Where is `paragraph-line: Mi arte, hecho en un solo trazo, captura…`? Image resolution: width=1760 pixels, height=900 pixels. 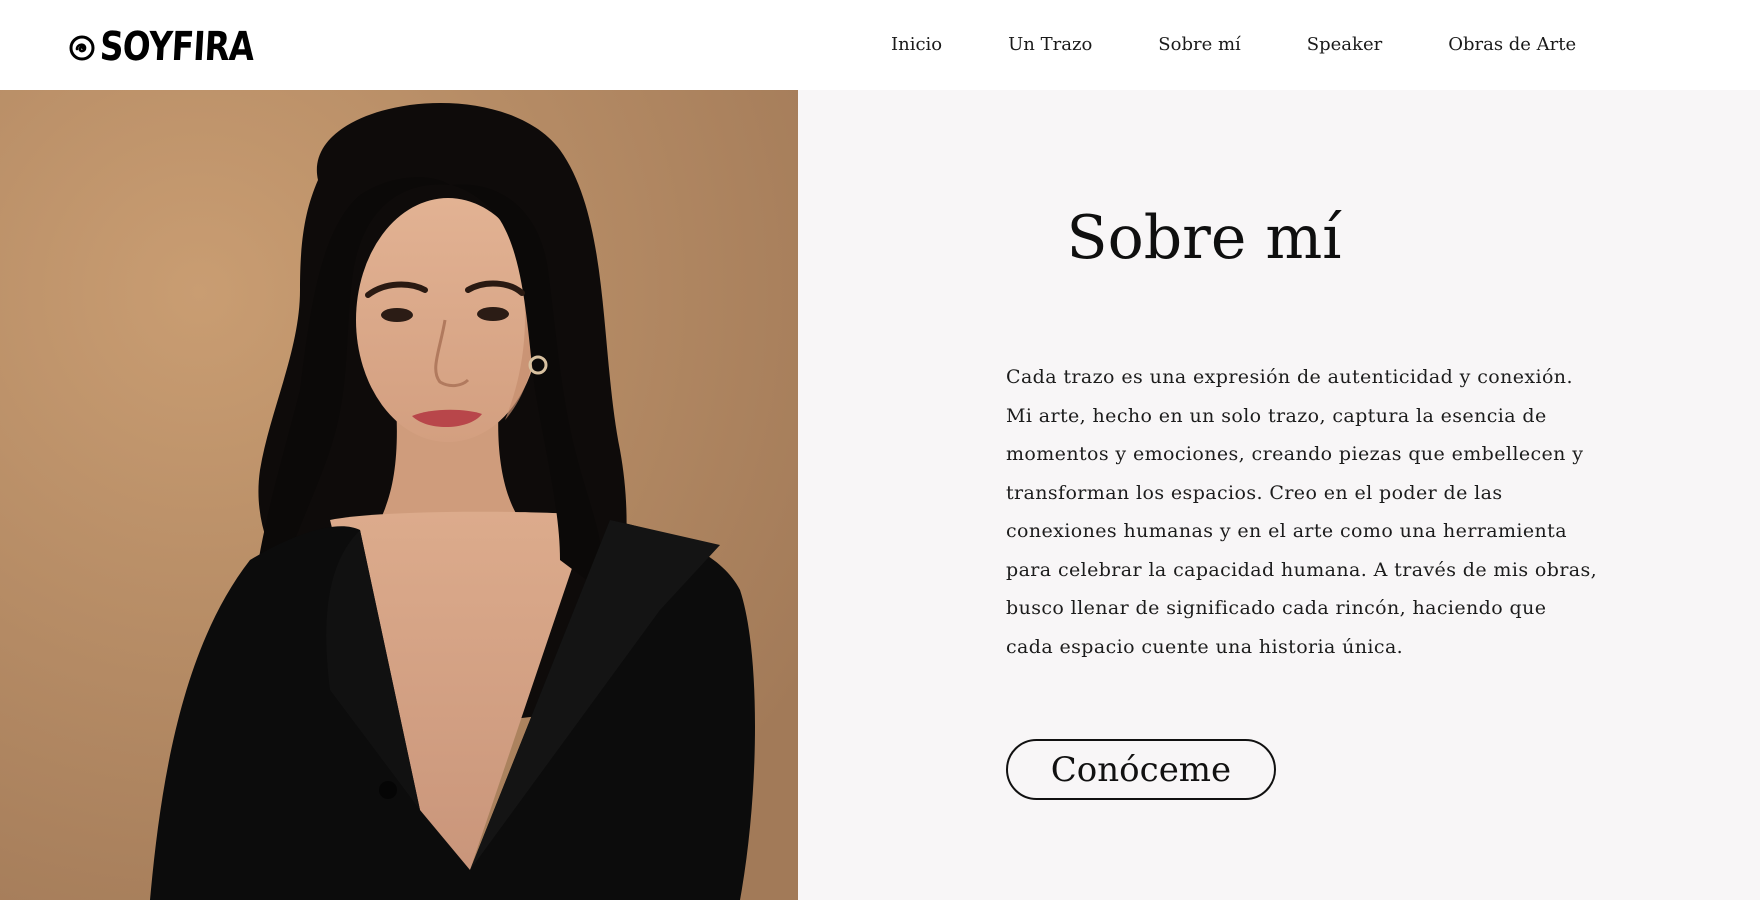 paragraph-line: Mi arte, hecho en un solo trazo, captura… is located at coordinates (1276, 415).